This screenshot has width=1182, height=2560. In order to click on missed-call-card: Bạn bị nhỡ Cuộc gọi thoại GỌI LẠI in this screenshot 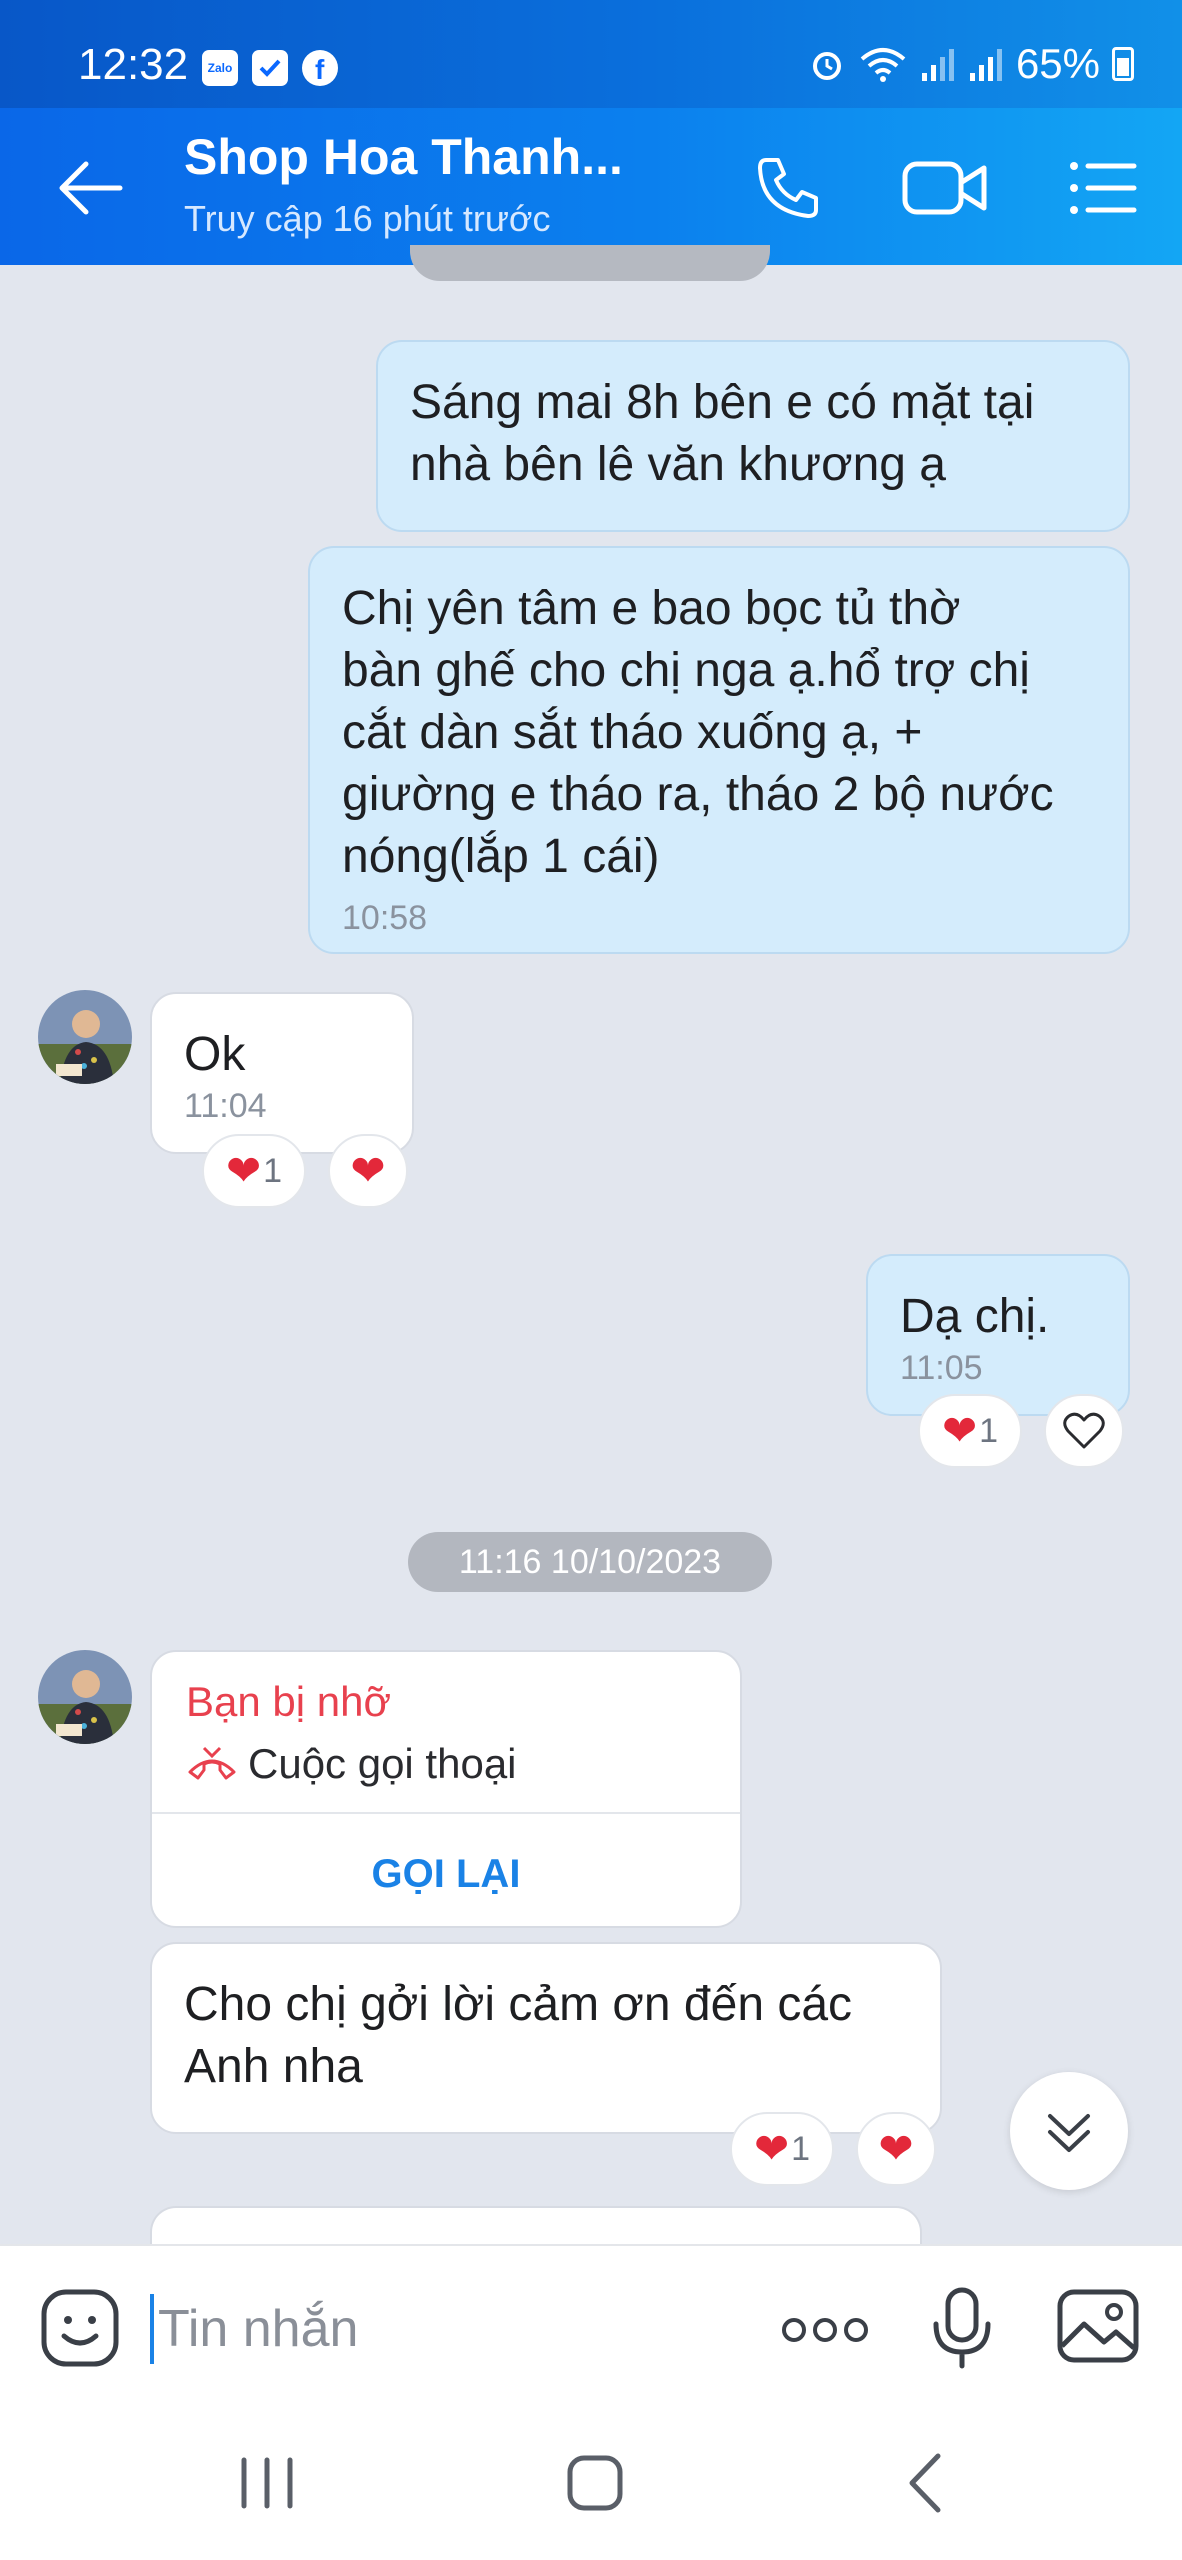, I will do `click(446, 1789)`.